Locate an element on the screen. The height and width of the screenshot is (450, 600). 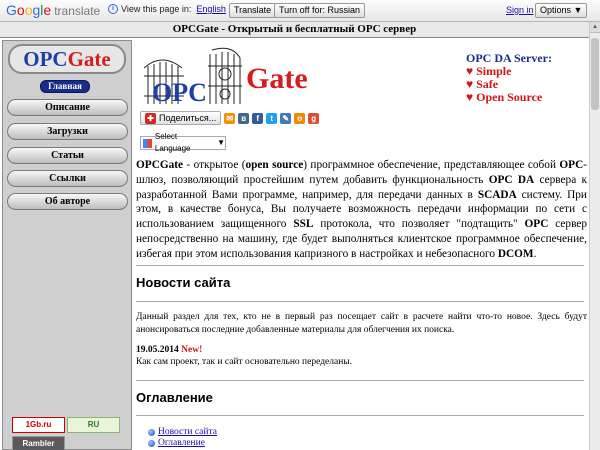
intro-text: OPCGate is located at coordinates (160, 165).